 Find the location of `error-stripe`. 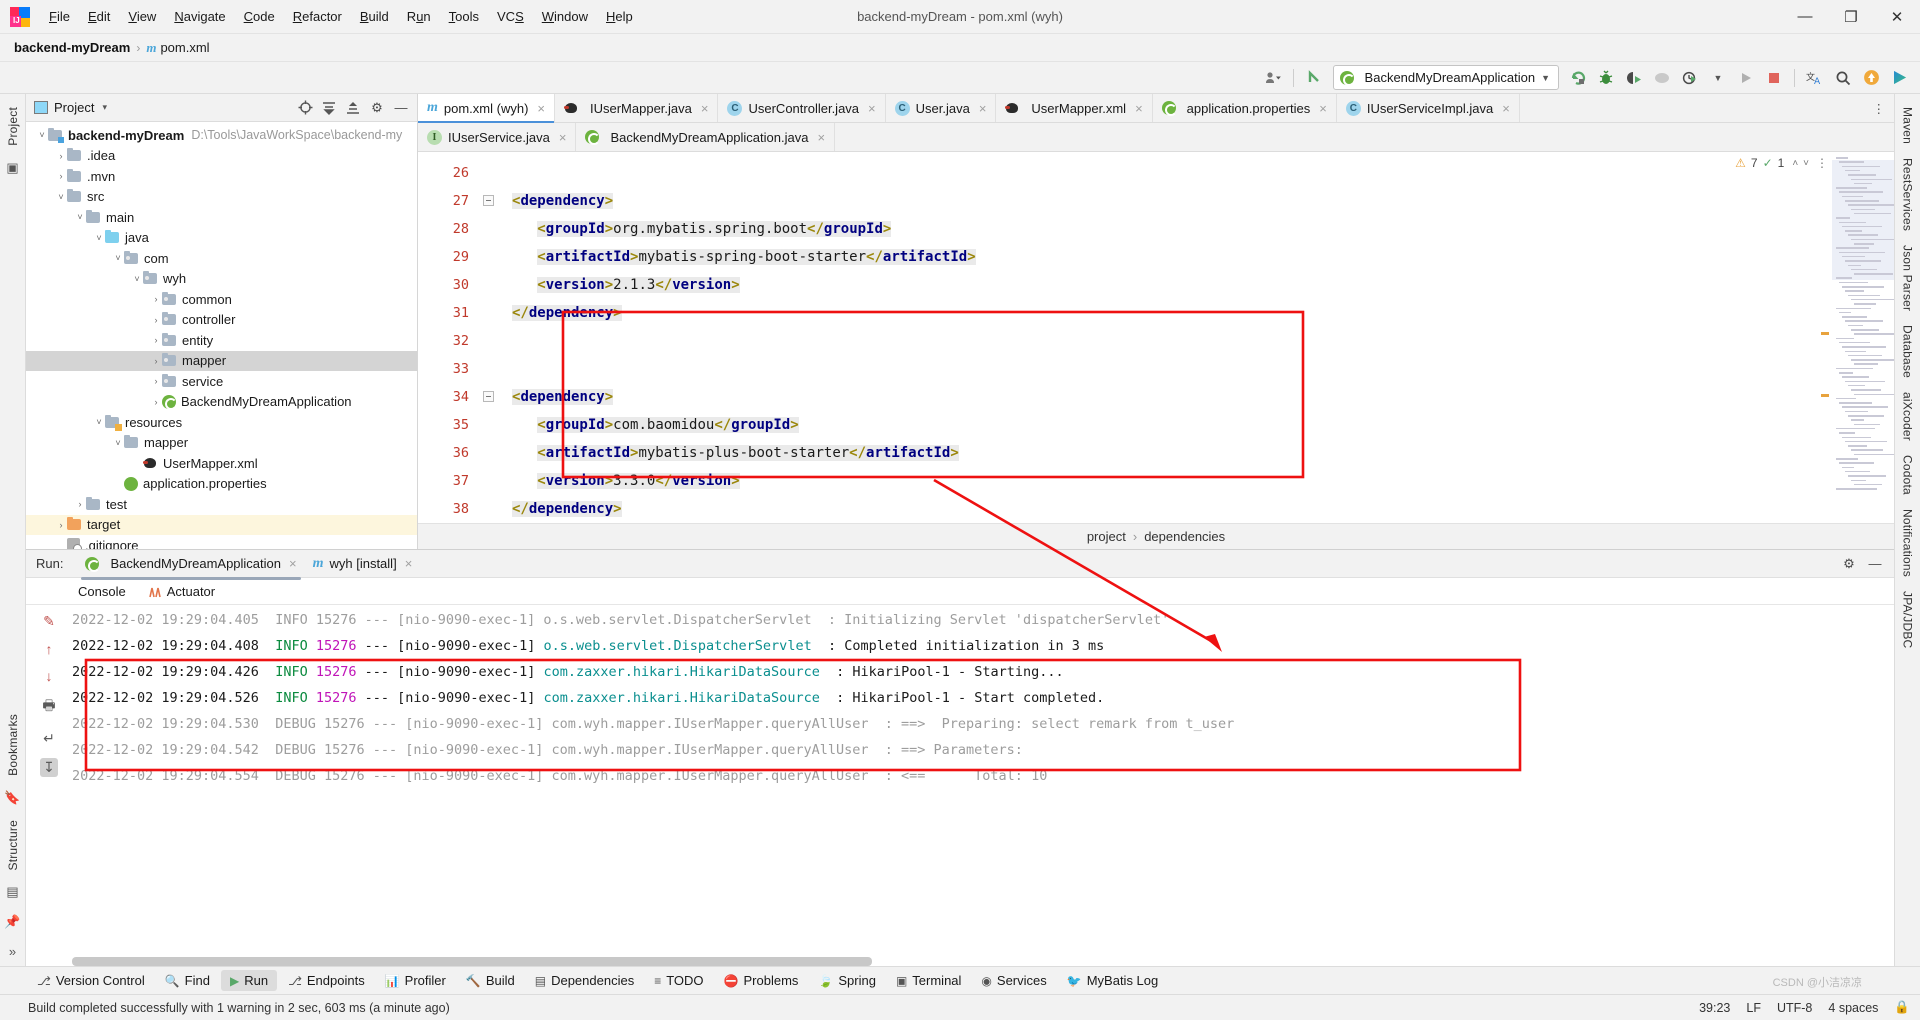

error-stripe is located at coordinates (1825, 337).